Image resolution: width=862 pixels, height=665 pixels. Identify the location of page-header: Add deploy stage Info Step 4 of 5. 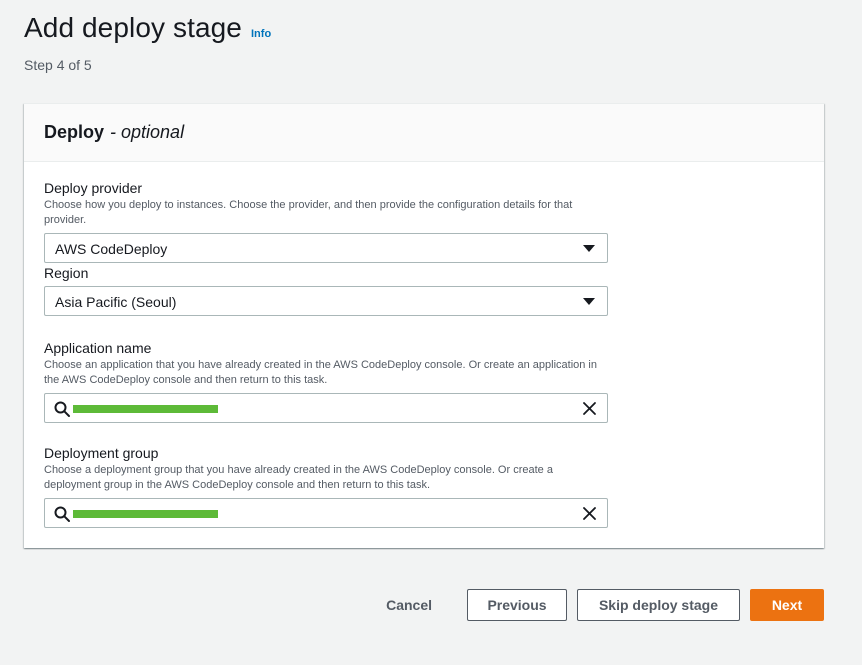
(147, 42).